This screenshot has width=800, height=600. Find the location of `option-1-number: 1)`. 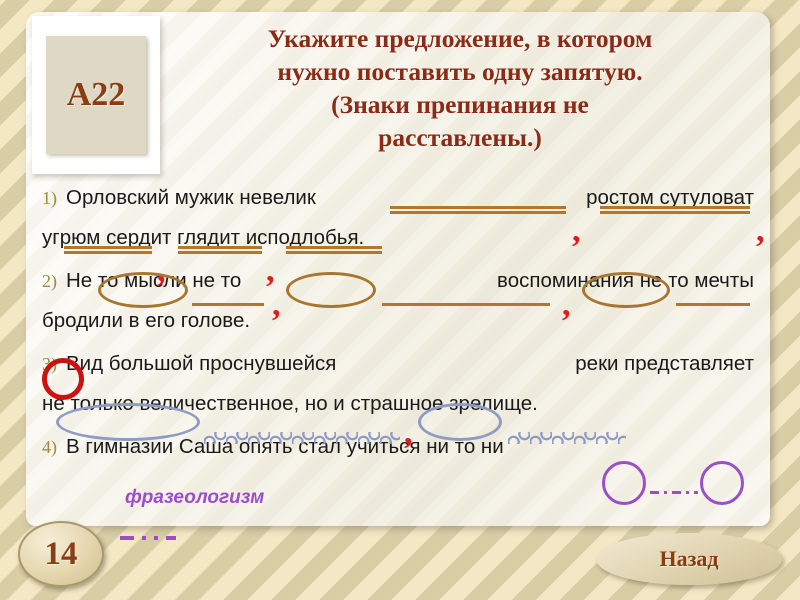

option-1-number: 1) is located at coordinates (49, 198).